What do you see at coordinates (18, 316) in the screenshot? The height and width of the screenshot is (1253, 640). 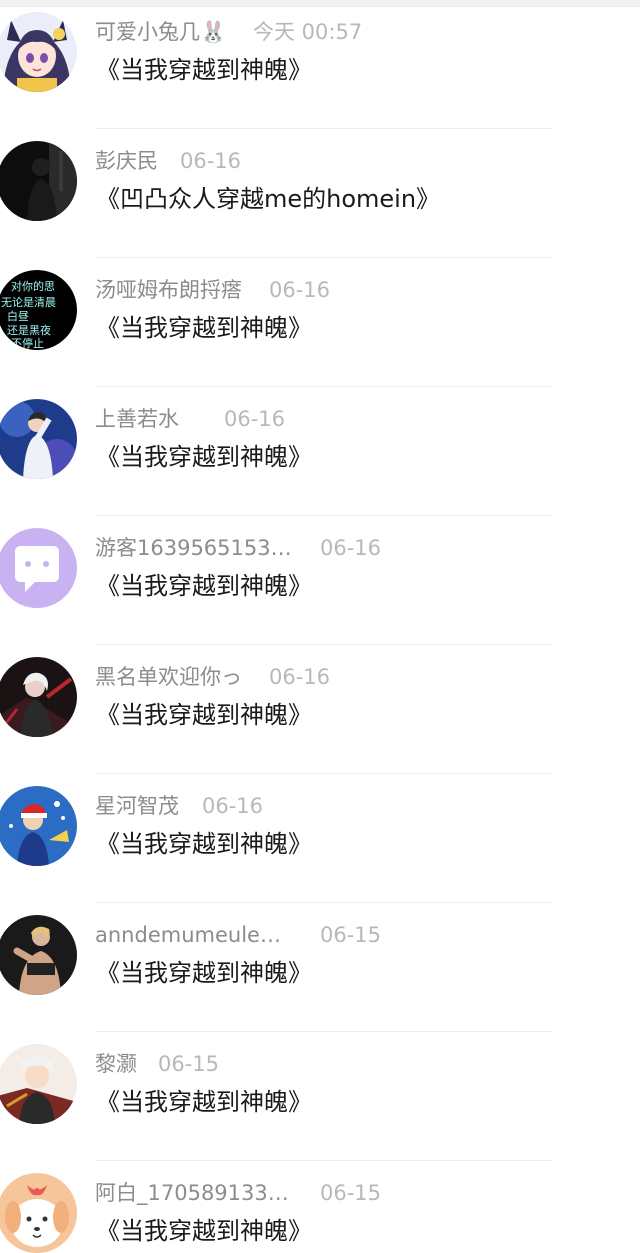 I see `avatar-text-line: 白昼` at bounding box center [18, 316].